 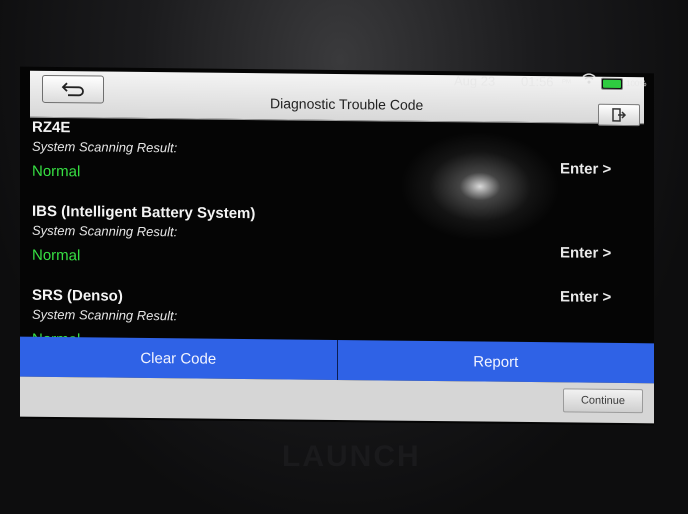 I want to click on report-button: Report, so click(x=496, y=361).